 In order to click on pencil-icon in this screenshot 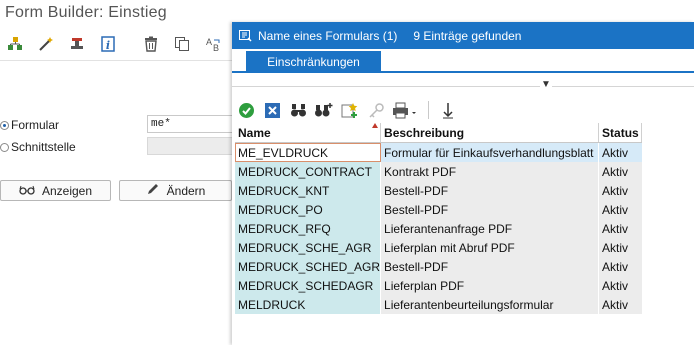, I will do `click(153, 190)`.